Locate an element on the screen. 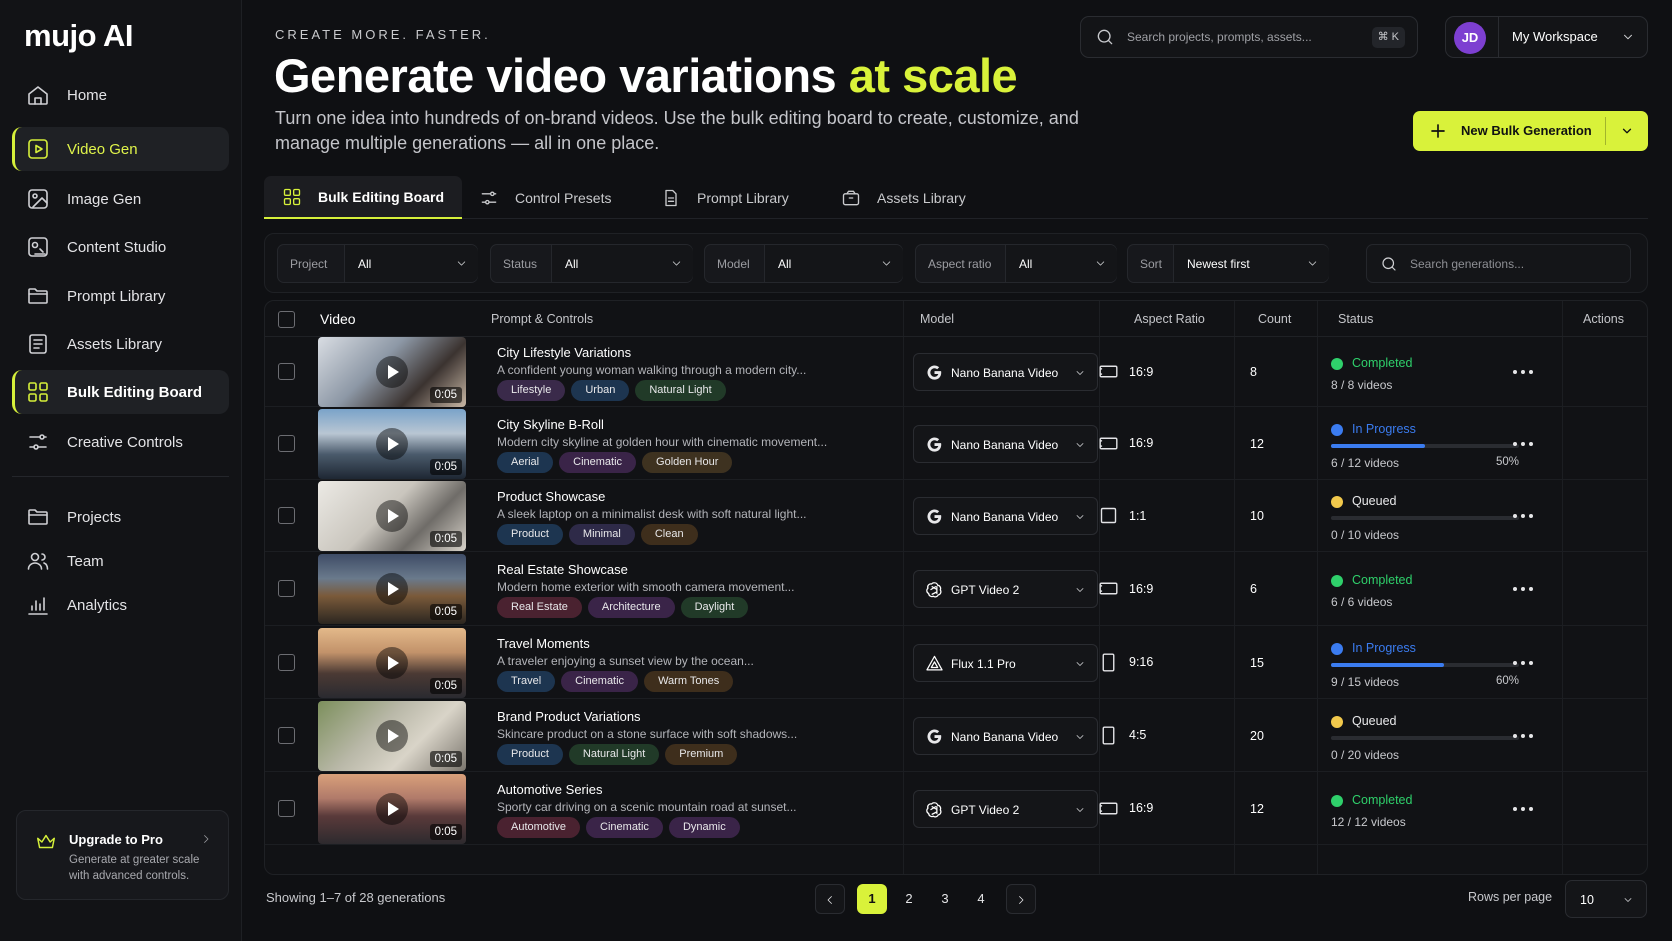 The image size is (1672, 941). generation-title: City Lifestyle Variations is located at coordinates (564, 352).